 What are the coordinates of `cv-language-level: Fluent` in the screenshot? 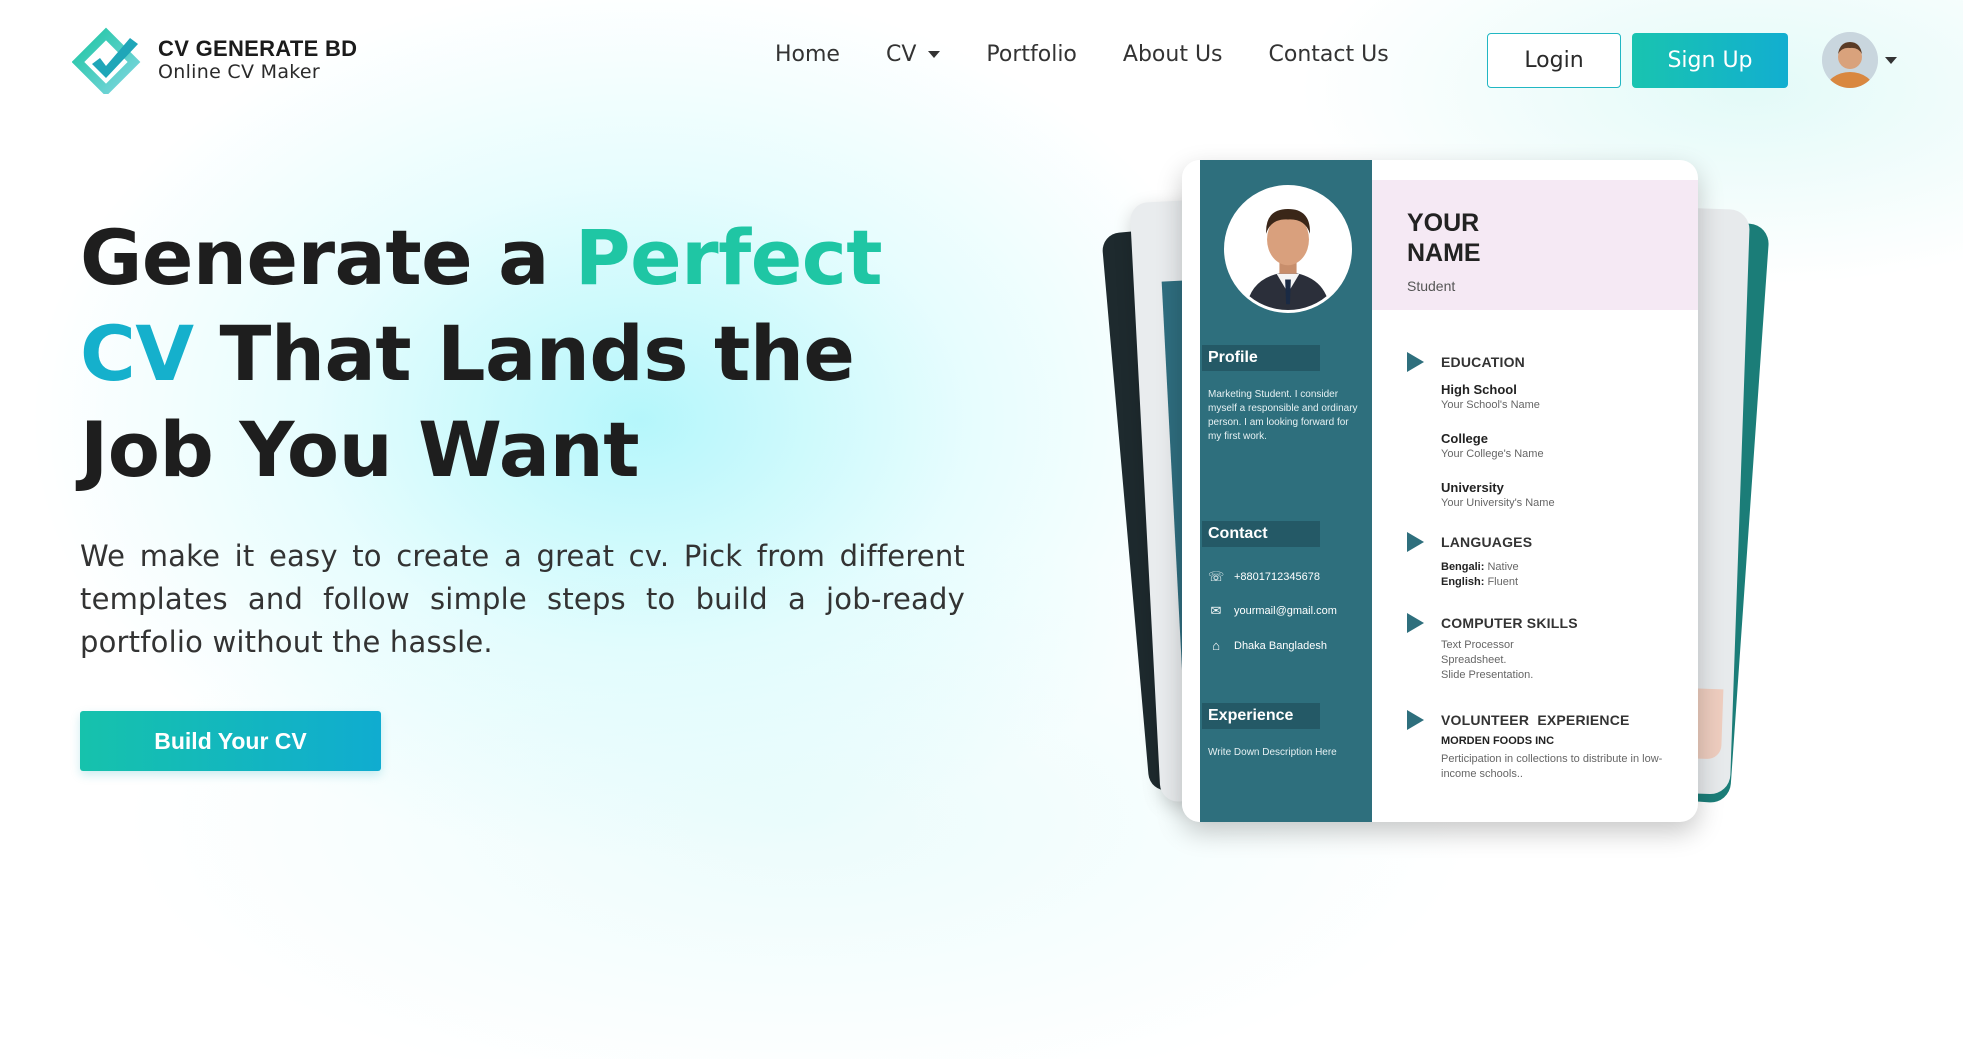 It's located at (1503, 582).